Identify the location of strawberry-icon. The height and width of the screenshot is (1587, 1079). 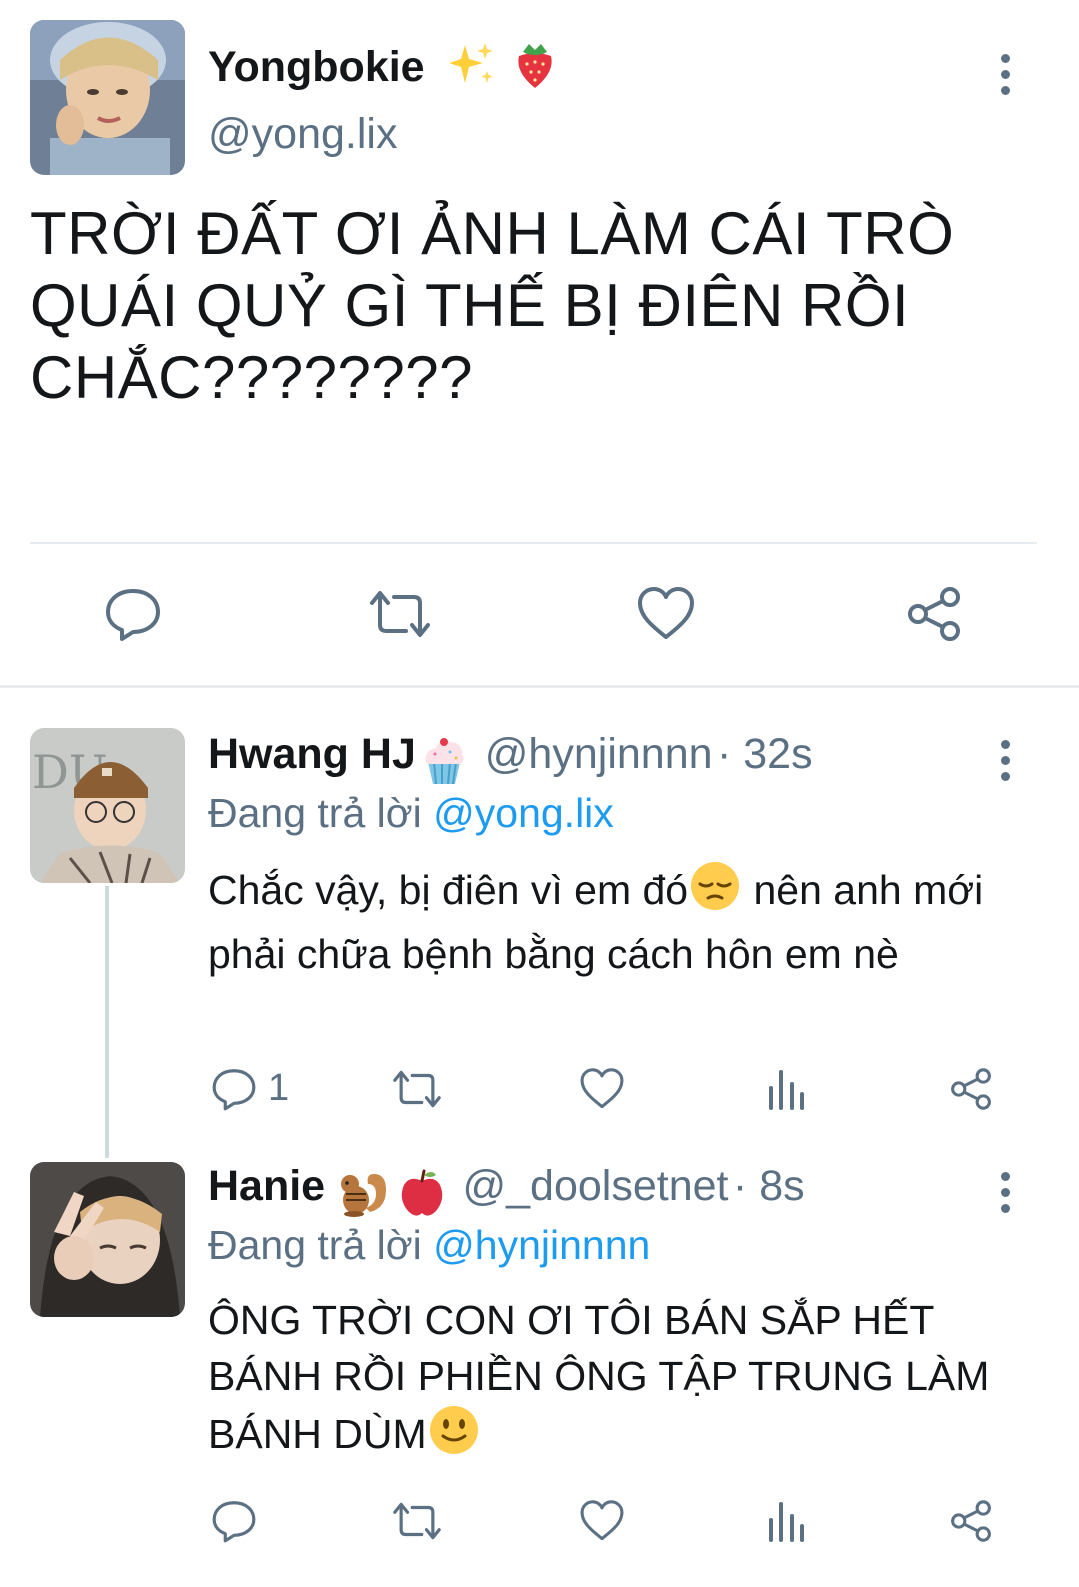
(535, 69).